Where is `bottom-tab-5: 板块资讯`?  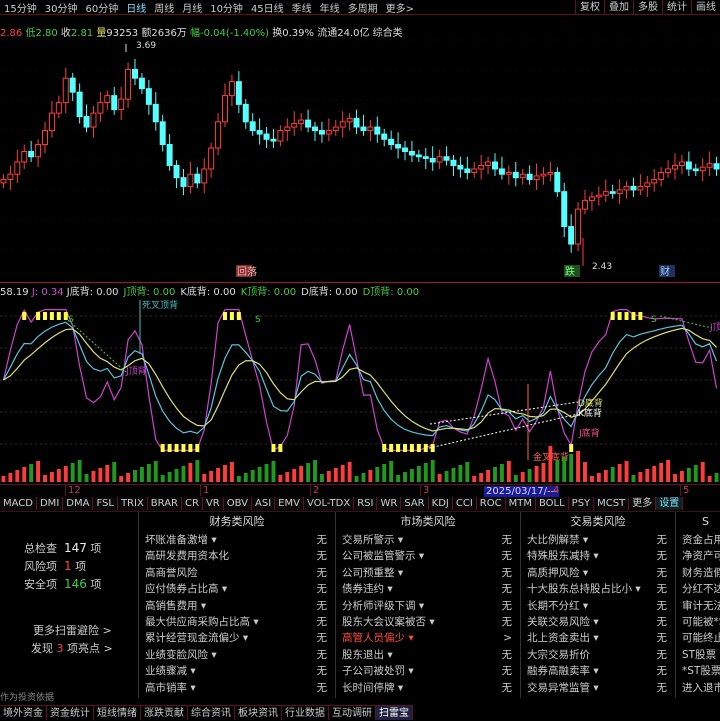
bottom-tab-5: 板块资讯 is located at coordinates (258, 713).